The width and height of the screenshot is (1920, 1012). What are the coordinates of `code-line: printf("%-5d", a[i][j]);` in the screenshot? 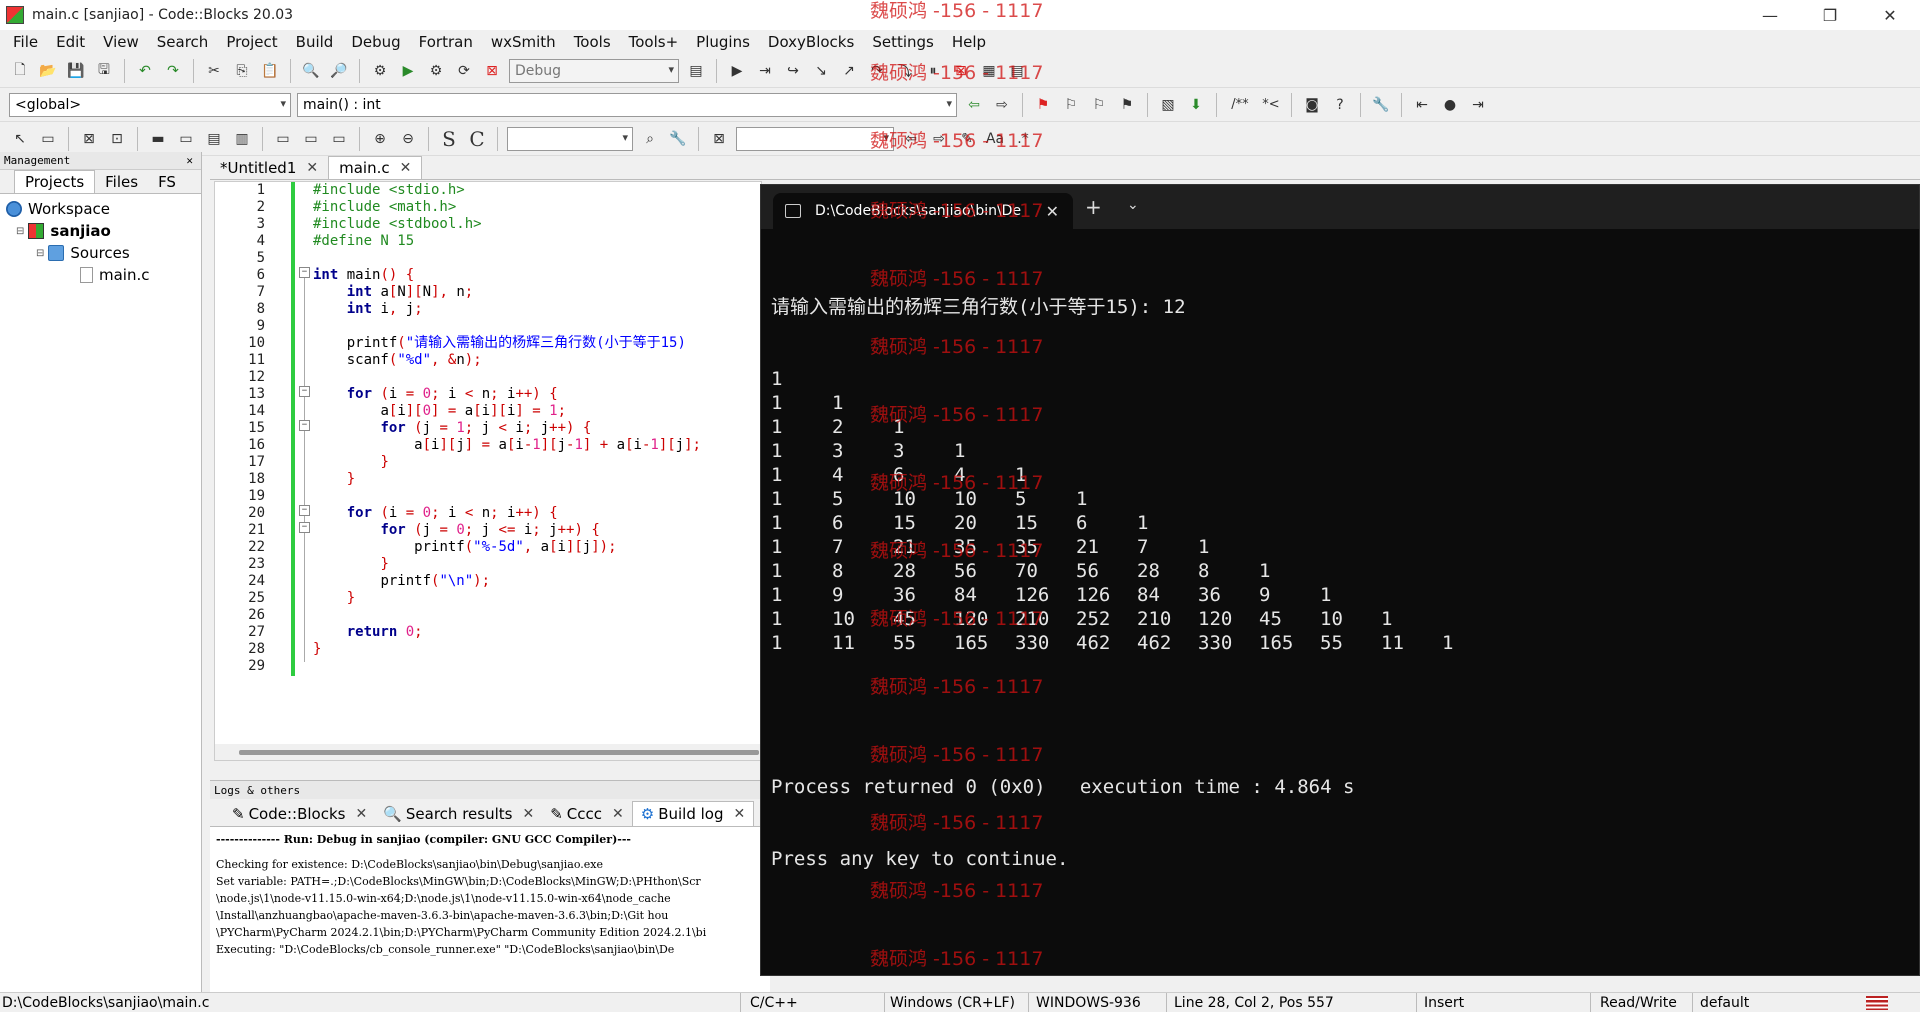 It's located at (507, 547).